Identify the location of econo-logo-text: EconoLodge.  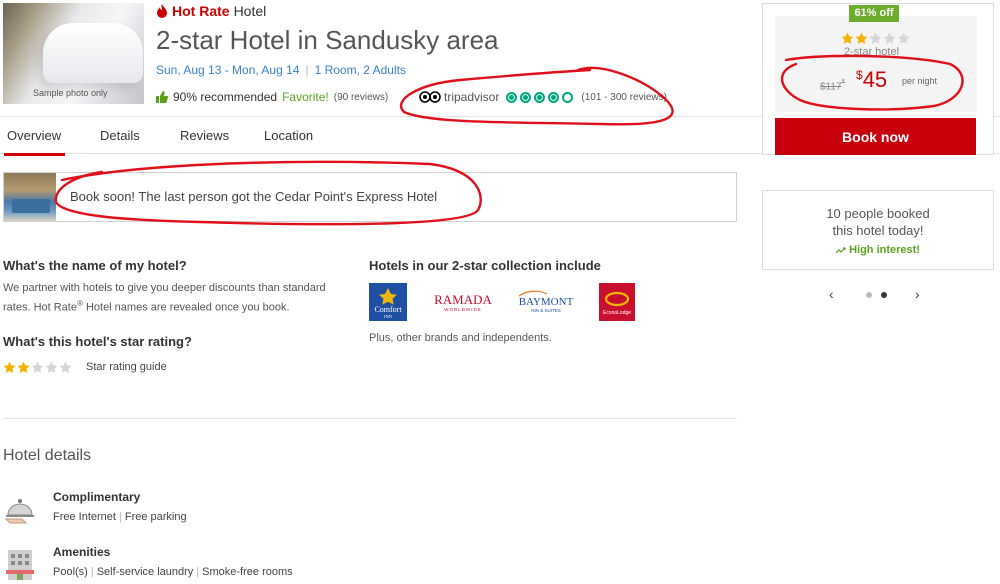
(617, 313).